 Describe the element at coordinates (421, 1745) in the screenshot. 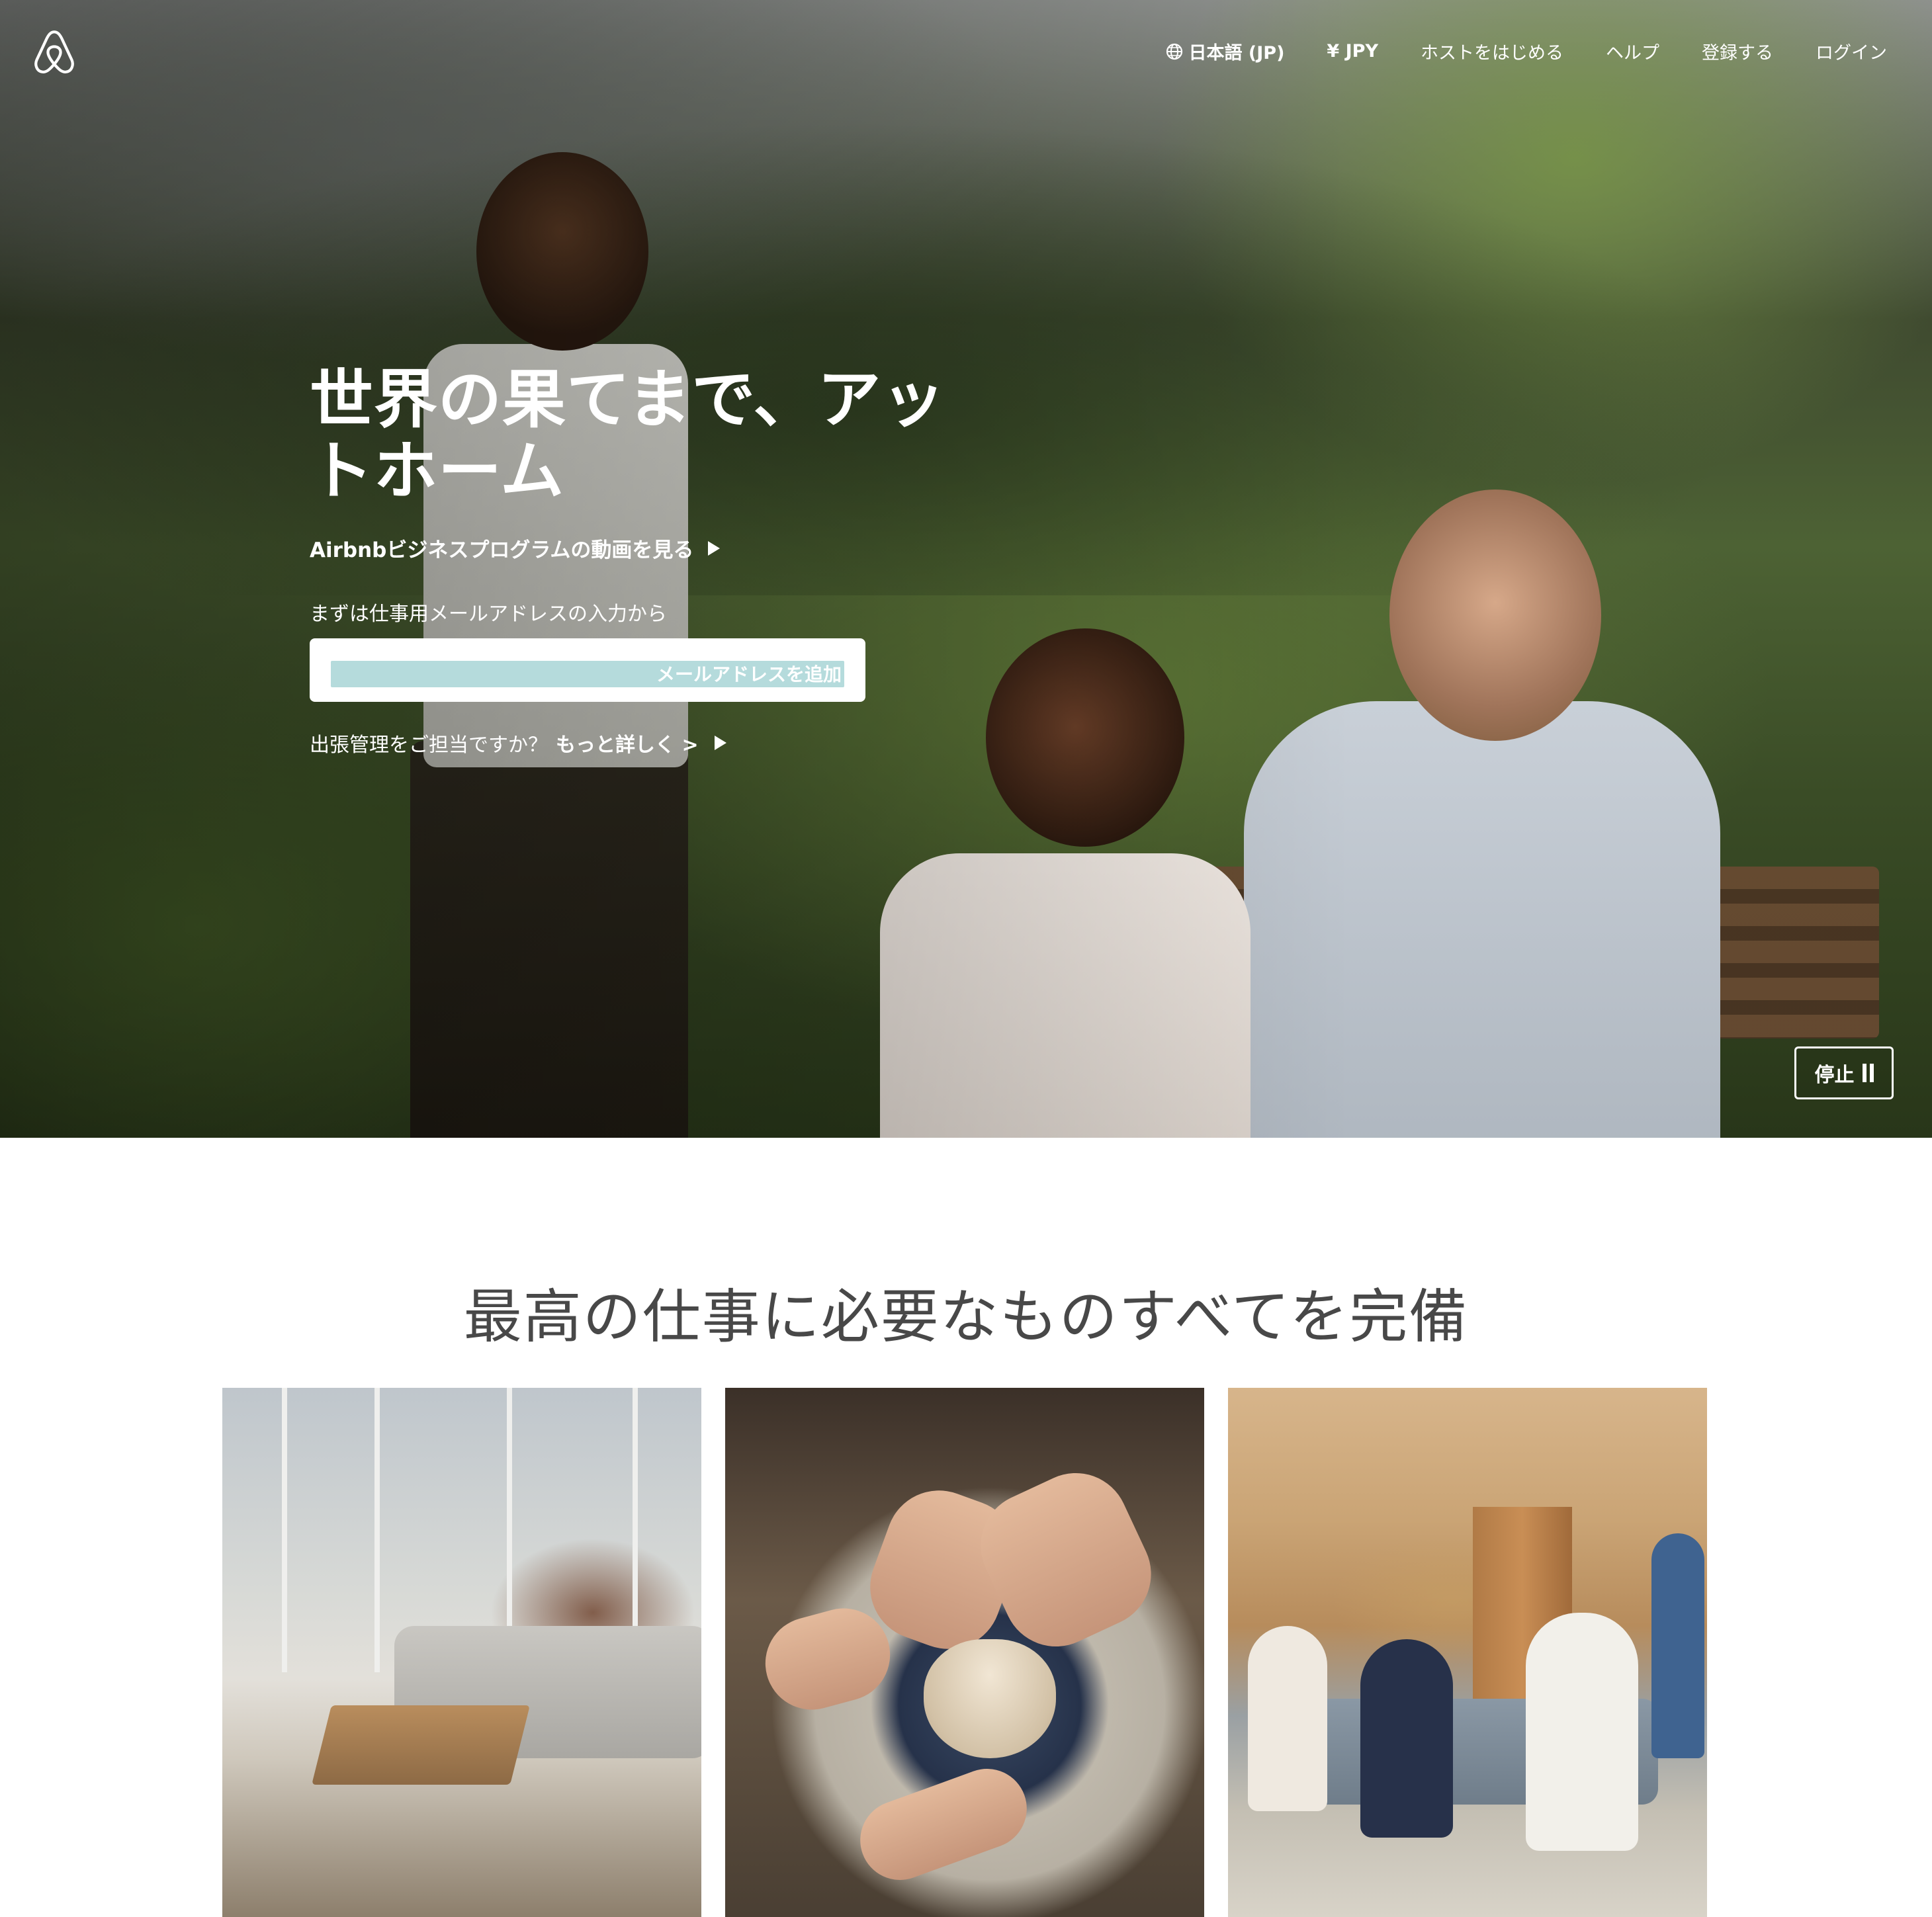

I see `card-coffee-table` at that location.